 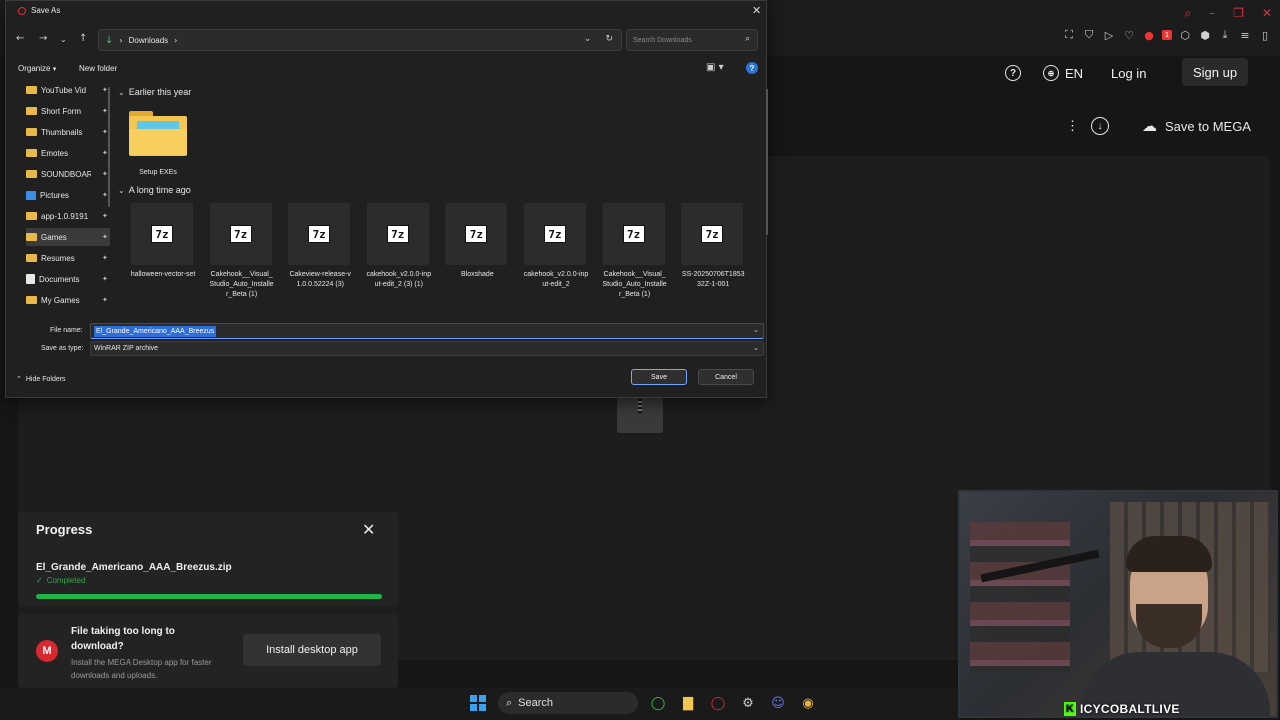 What do you see at coordinates (1265, 35) in the screenshot?
I see `sidebar-icon: ▯` at bounding box center [1265, 35].